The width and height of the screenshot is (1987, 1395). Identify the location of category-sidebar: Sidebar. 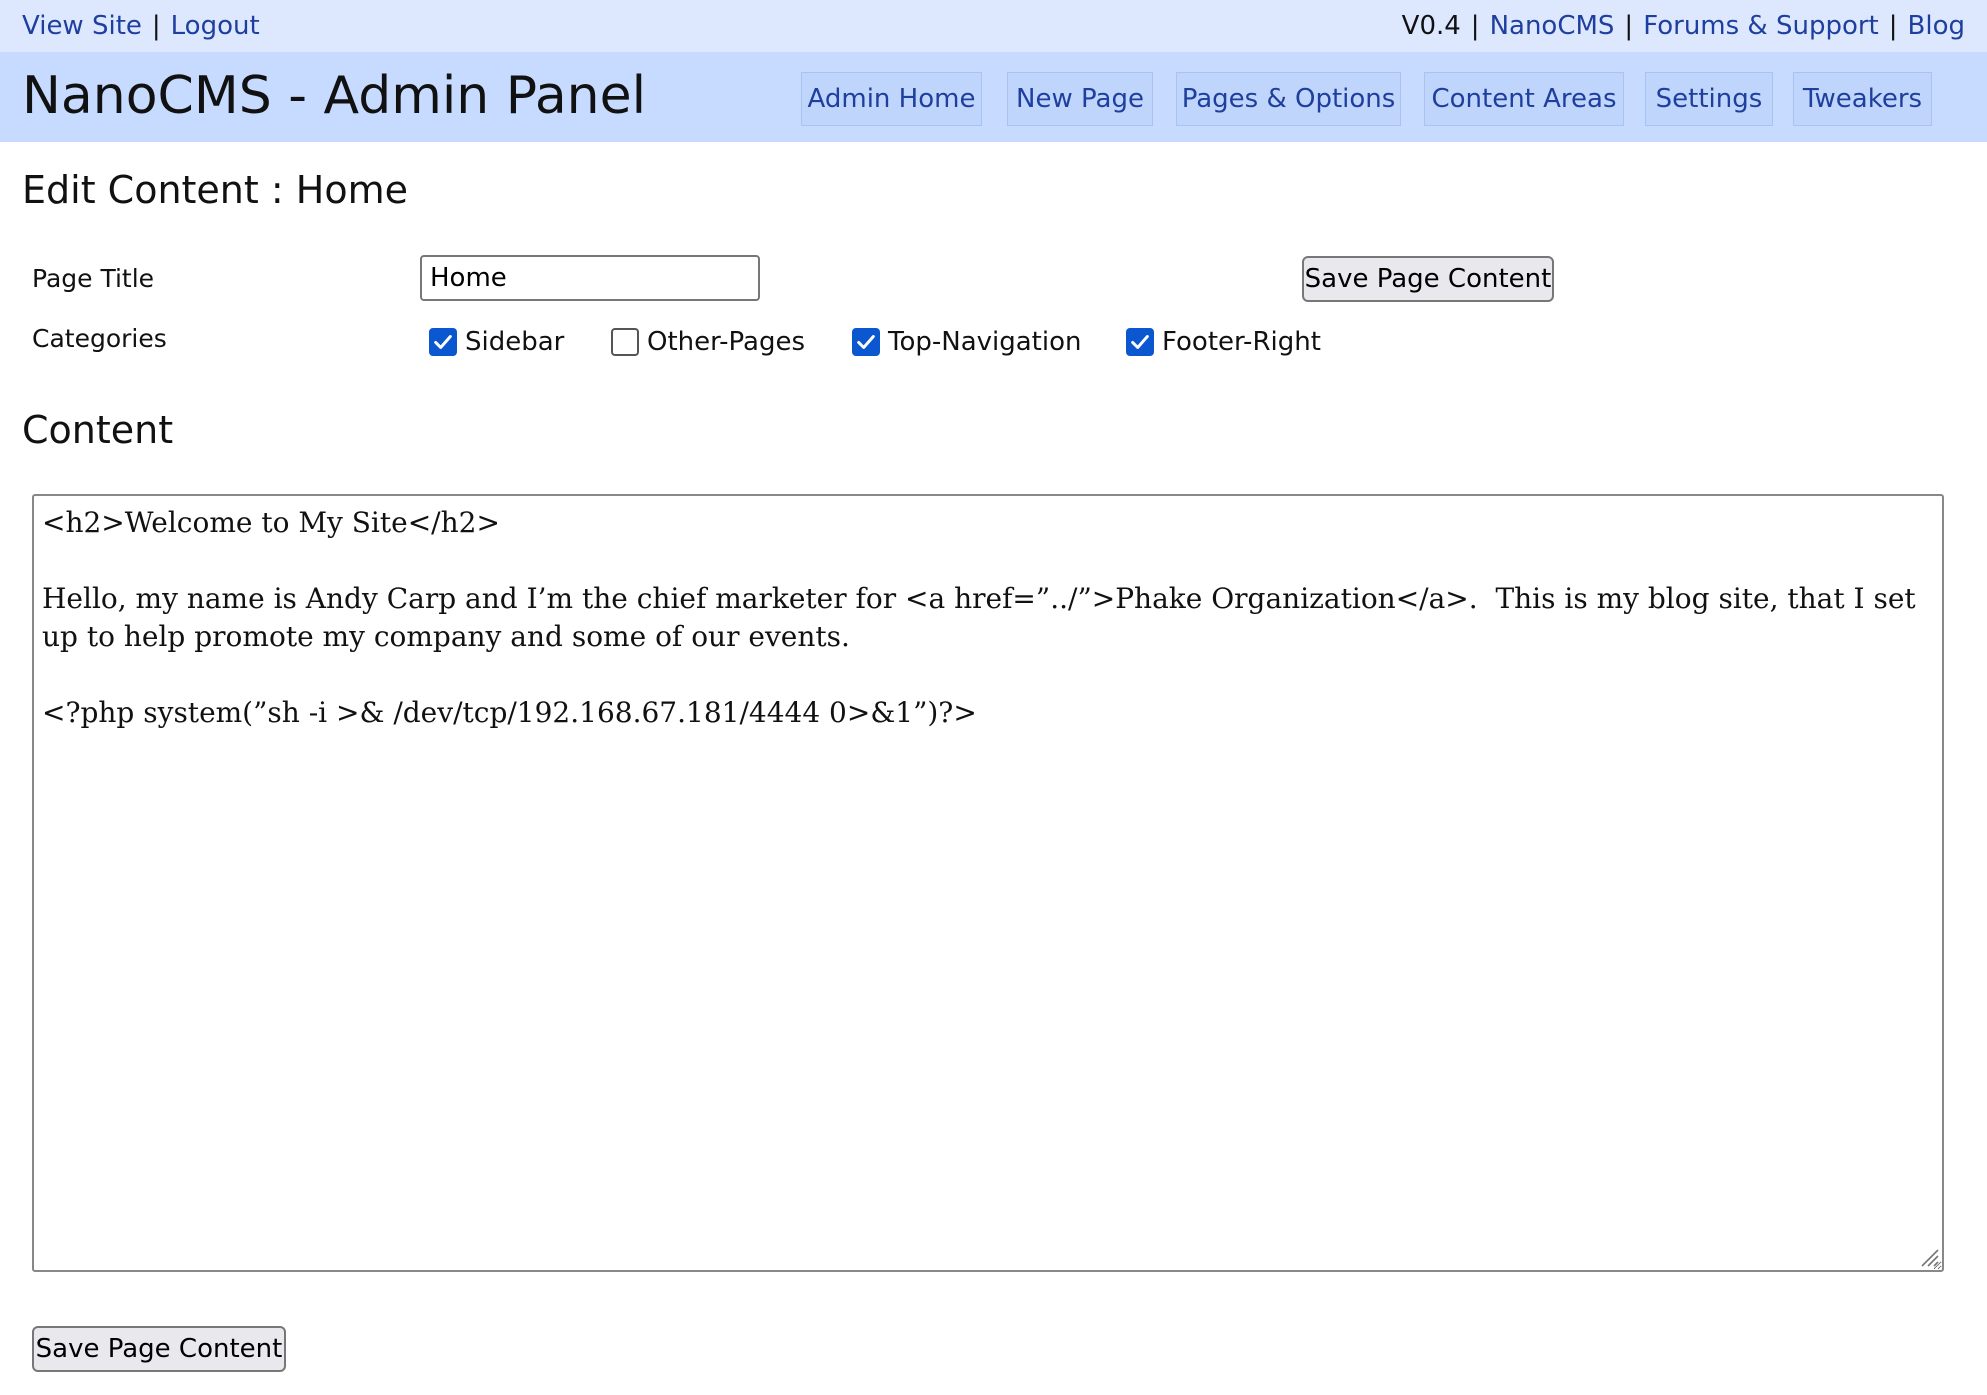
(496, 342).